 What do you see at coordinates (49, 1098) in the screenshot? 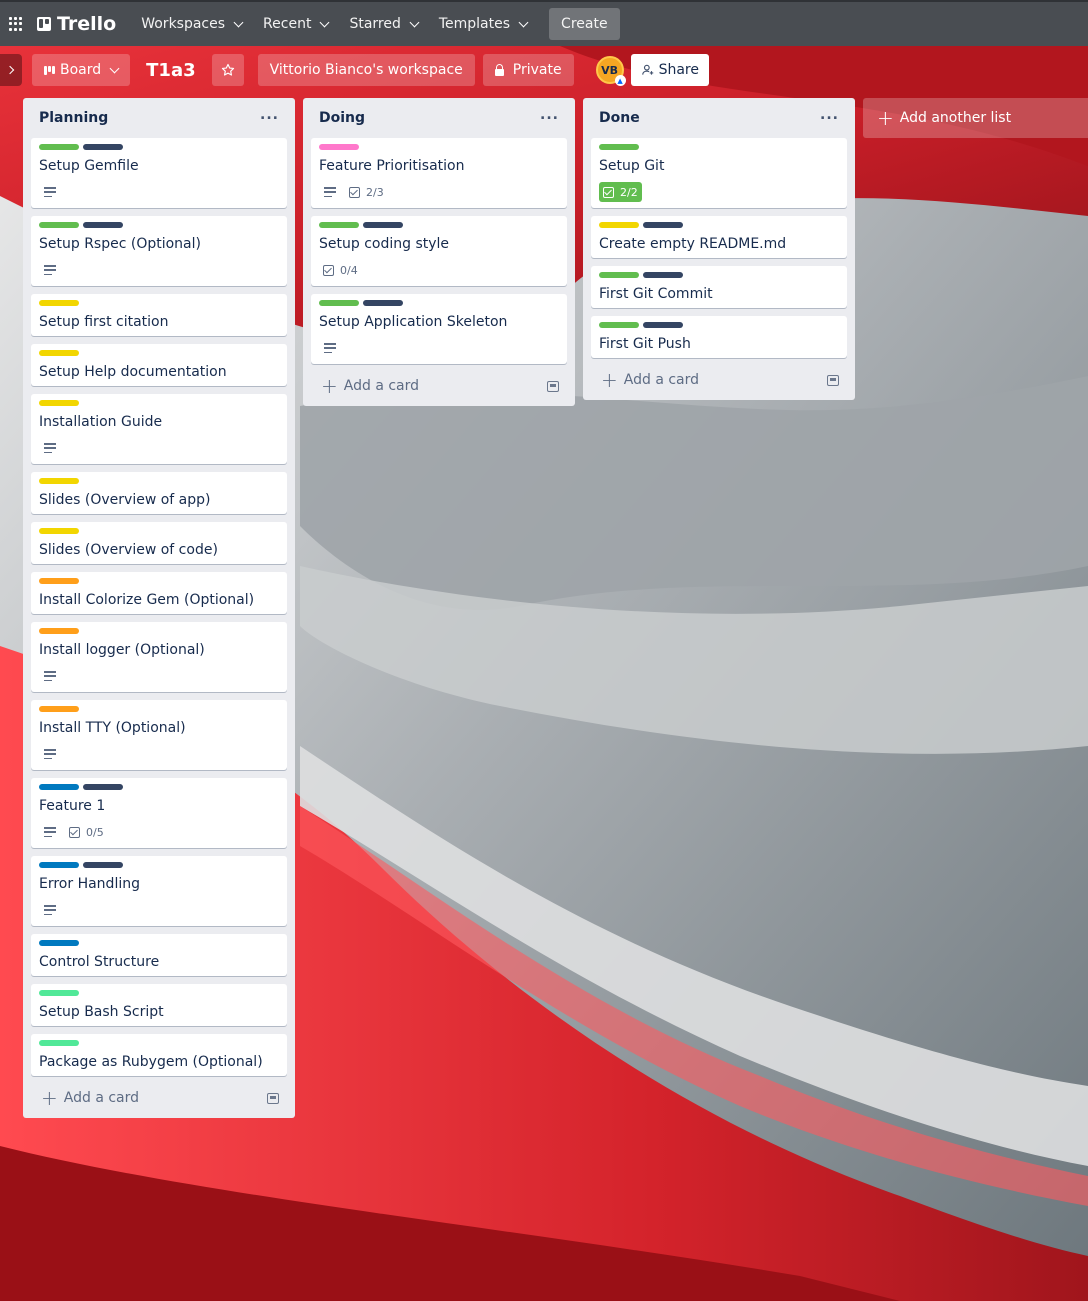
I see `plus-icon: +` at bounding box center [49, 1098].